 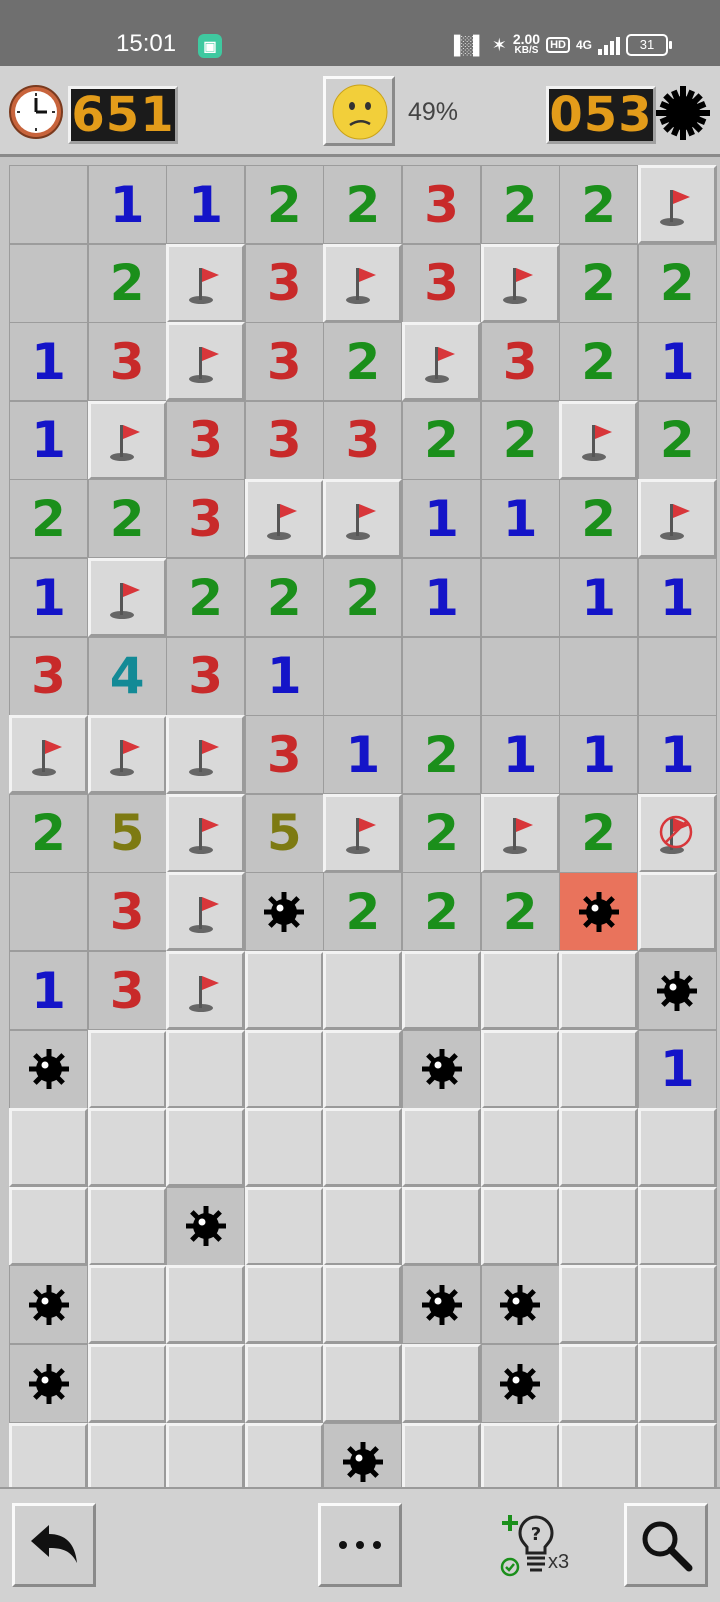 What do you see at coordinates (599, 912) in the screenshot?
I see `exploded-mine-cell` at bounding box center [599, 912].